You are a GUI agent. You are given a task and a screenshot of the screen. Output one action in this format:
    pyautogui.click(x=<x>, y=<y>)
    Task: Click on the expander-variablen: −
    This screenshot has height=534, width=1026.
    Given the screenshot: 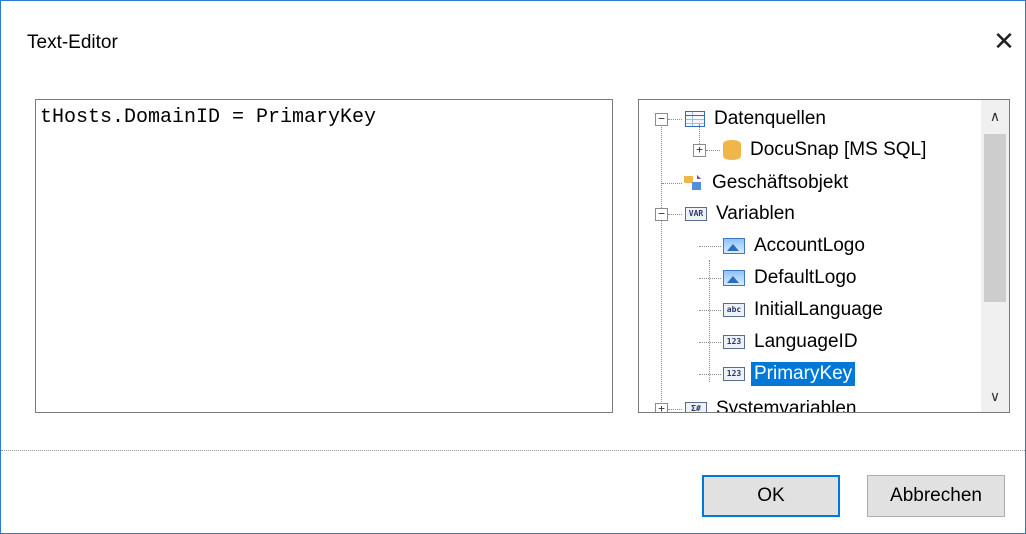 What is the action you would take?
    pyautogui.click(x=661, y=214)
    